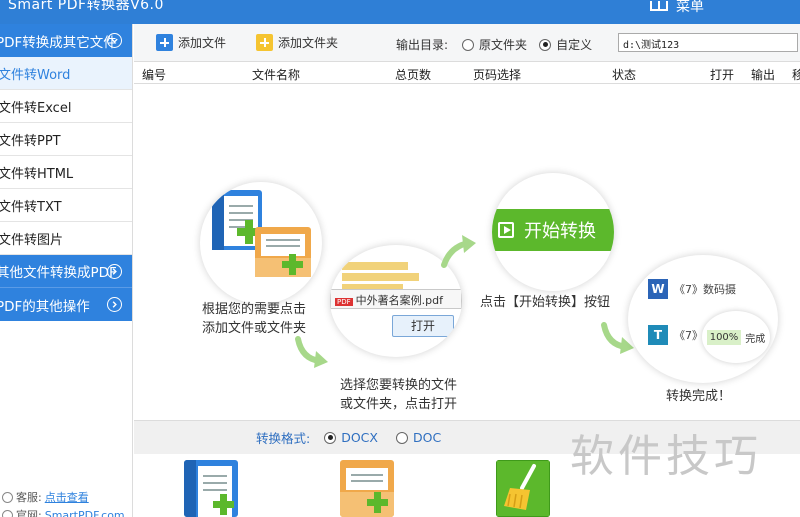  What do you see at coordinates (659, 6) in the screenshot?
I see `menu-icon` at bounding box center [659, 6].